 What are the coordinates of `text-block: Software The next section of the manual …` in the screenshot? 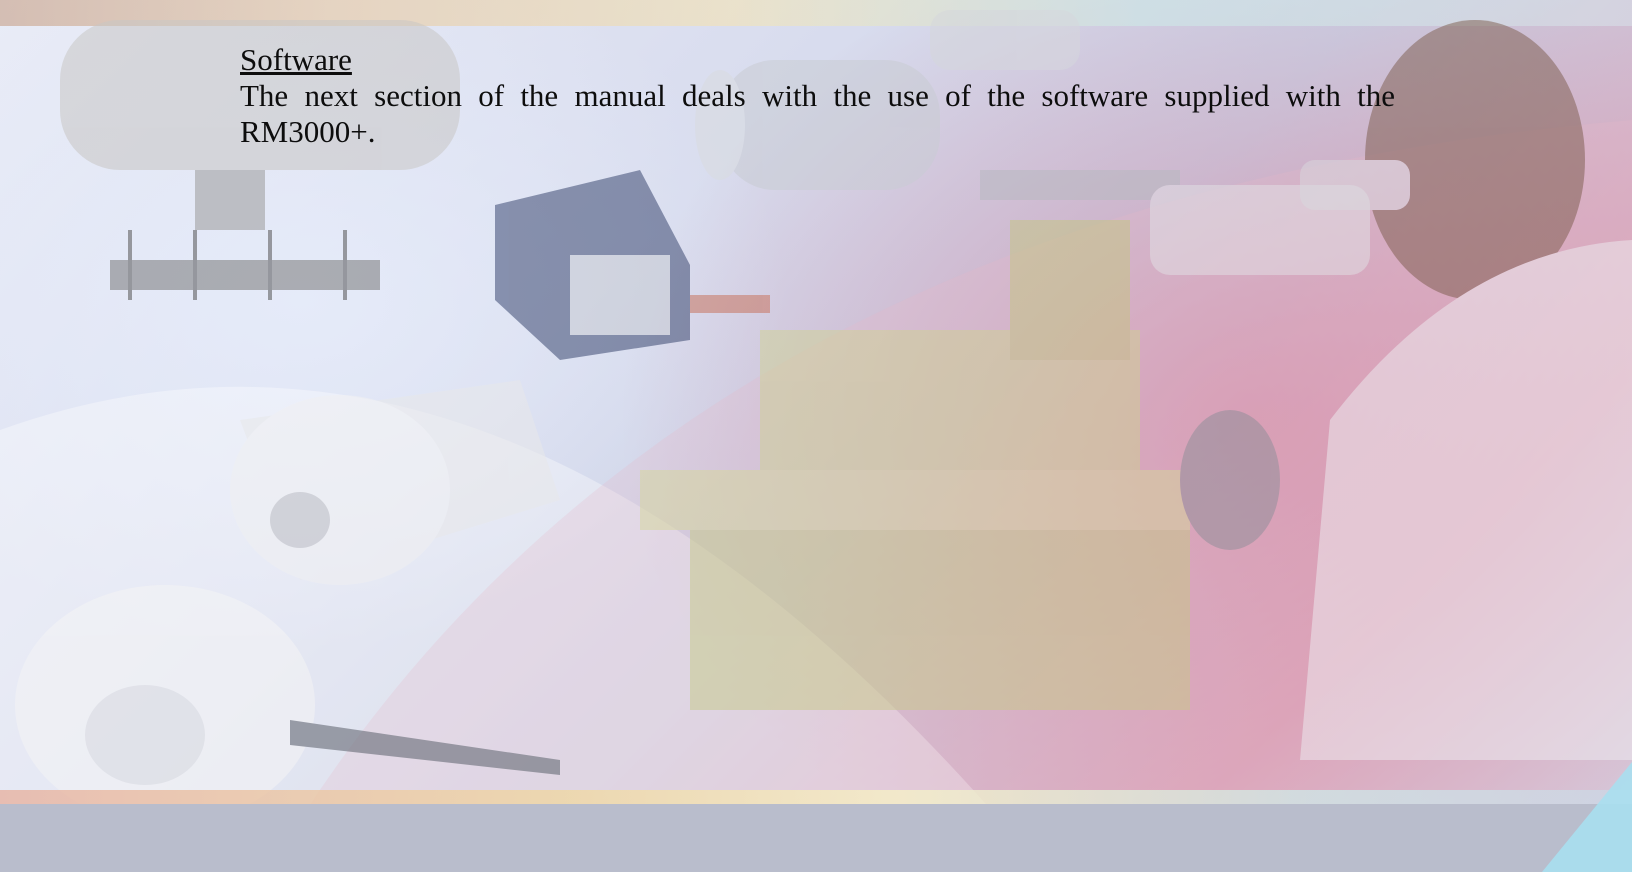 It's located at (817, 96).